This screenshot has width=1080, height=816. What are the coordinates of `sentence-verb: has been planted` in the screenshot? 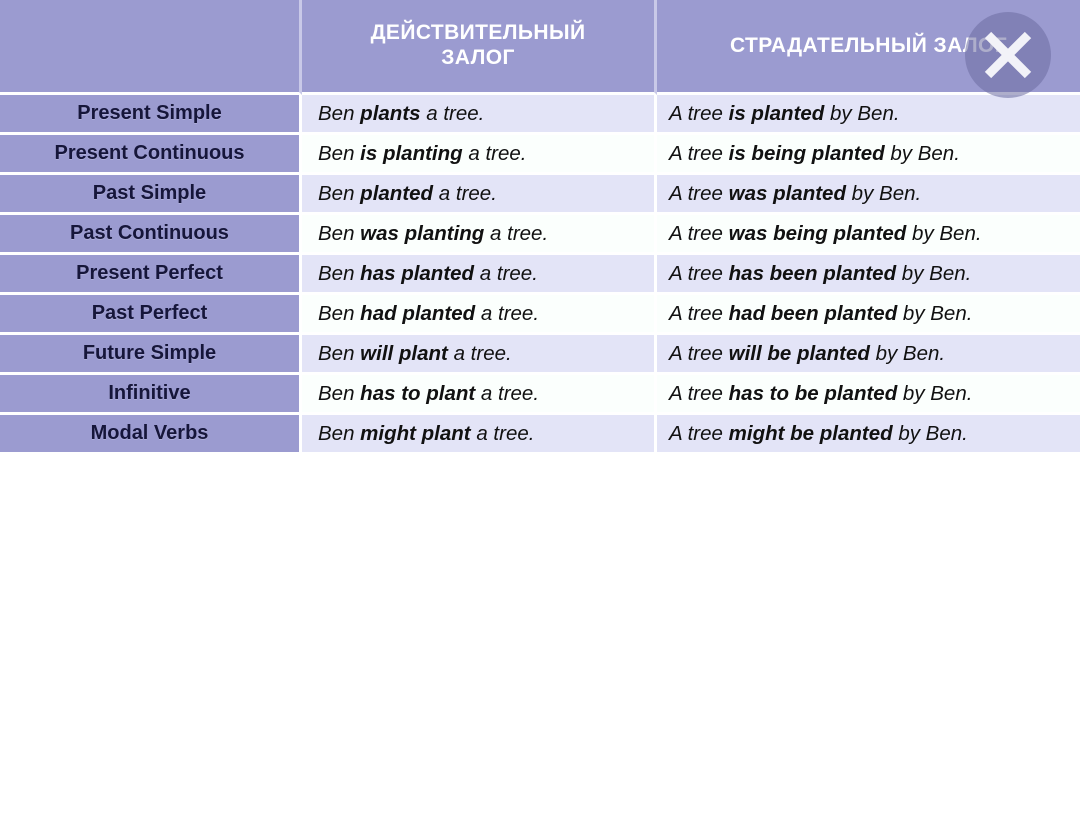 It's located at (812, 273).